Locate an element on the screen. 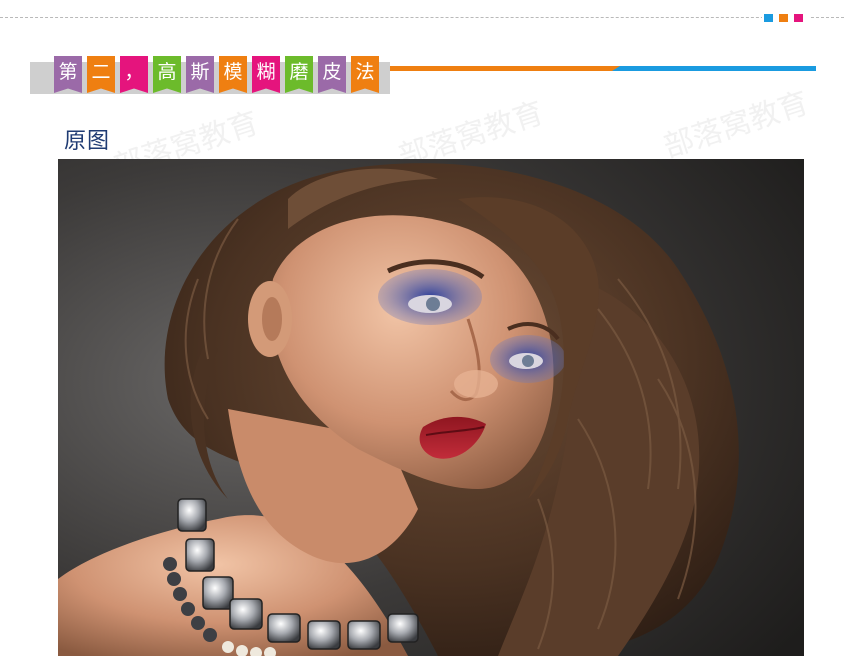 This screenshot has width=844, height=672. title-tag: 皮 is located at coordinates (332, 74).